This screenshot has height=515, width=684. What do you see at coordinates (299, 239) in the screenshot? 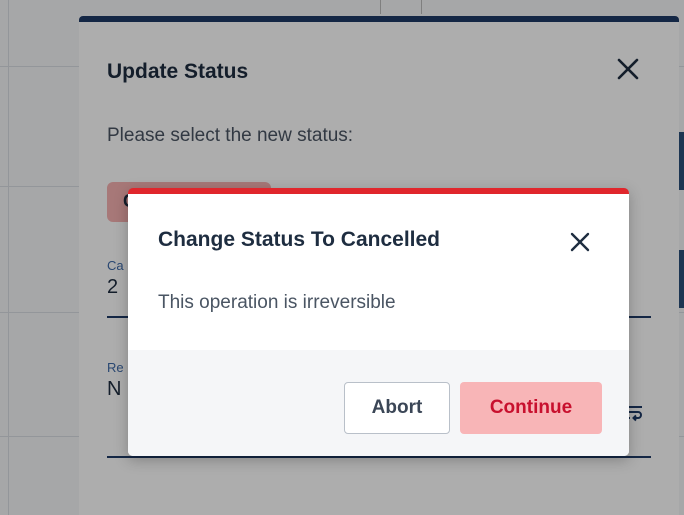
I see `dialog-title: Change Status To Cancelled` at bounding box center [299, 239].